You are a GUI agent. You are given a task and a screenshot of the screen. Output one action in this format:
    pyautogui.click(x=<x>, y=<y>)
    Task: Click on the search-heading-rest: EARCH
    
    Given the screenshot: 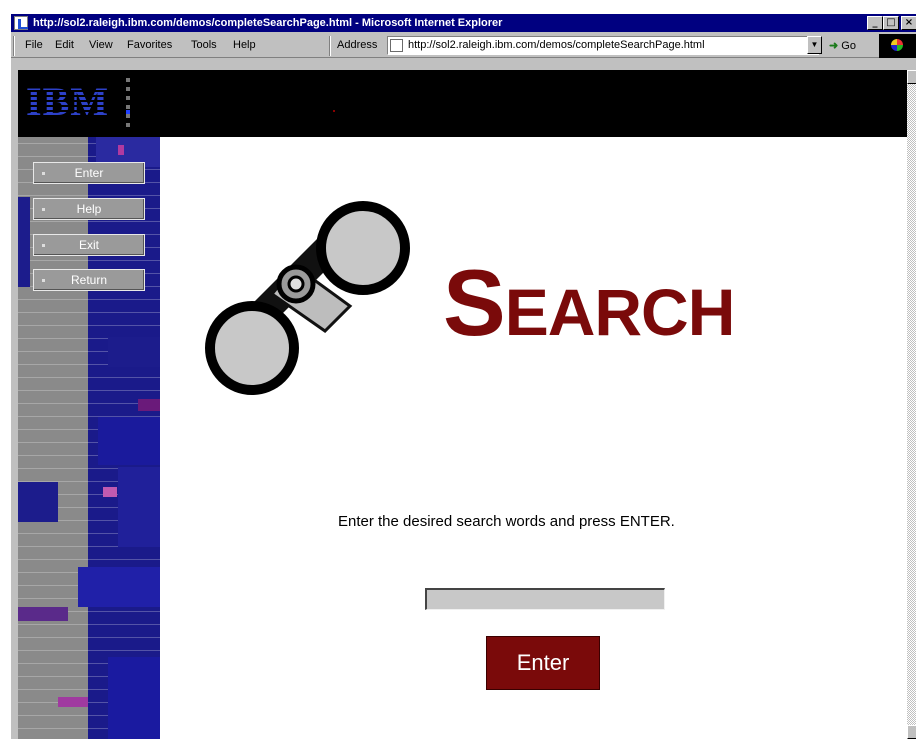 What is the action you would take?
    pyautogui.click(x=620, y=312)
    